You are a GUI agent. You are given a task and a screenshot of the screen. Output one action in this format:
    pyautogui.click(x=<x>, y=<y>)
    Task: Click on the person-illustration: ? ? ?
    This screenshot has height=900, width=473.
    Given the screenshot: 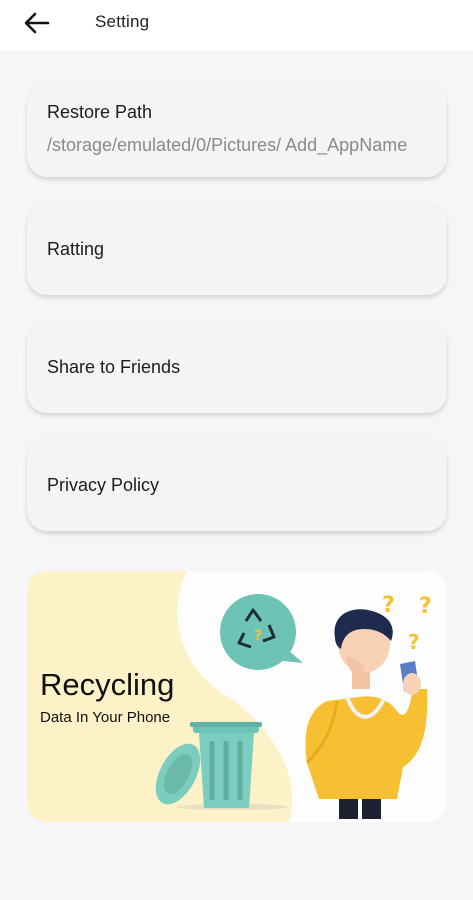 What is the action you would take?
    pyautogui.click(x=368, y=706)
    